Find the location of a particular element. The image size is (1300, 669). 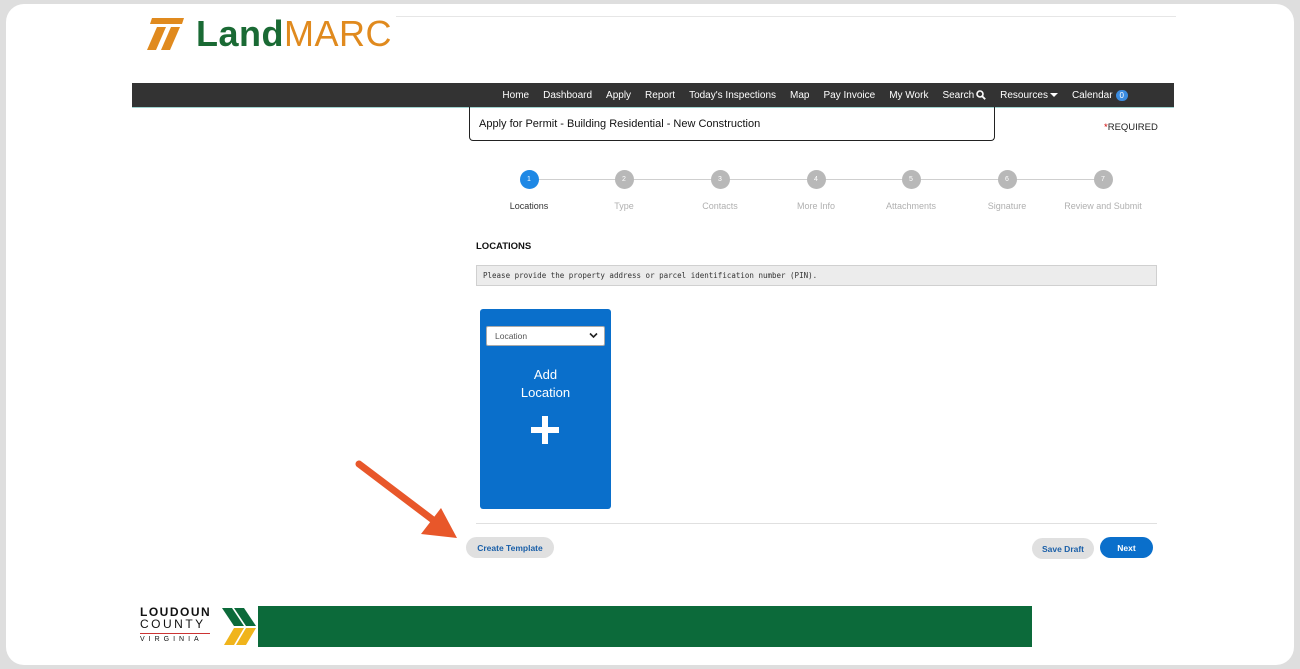

nav-todays-inspections: Today's Inspections is located at coordinates (732, 95).